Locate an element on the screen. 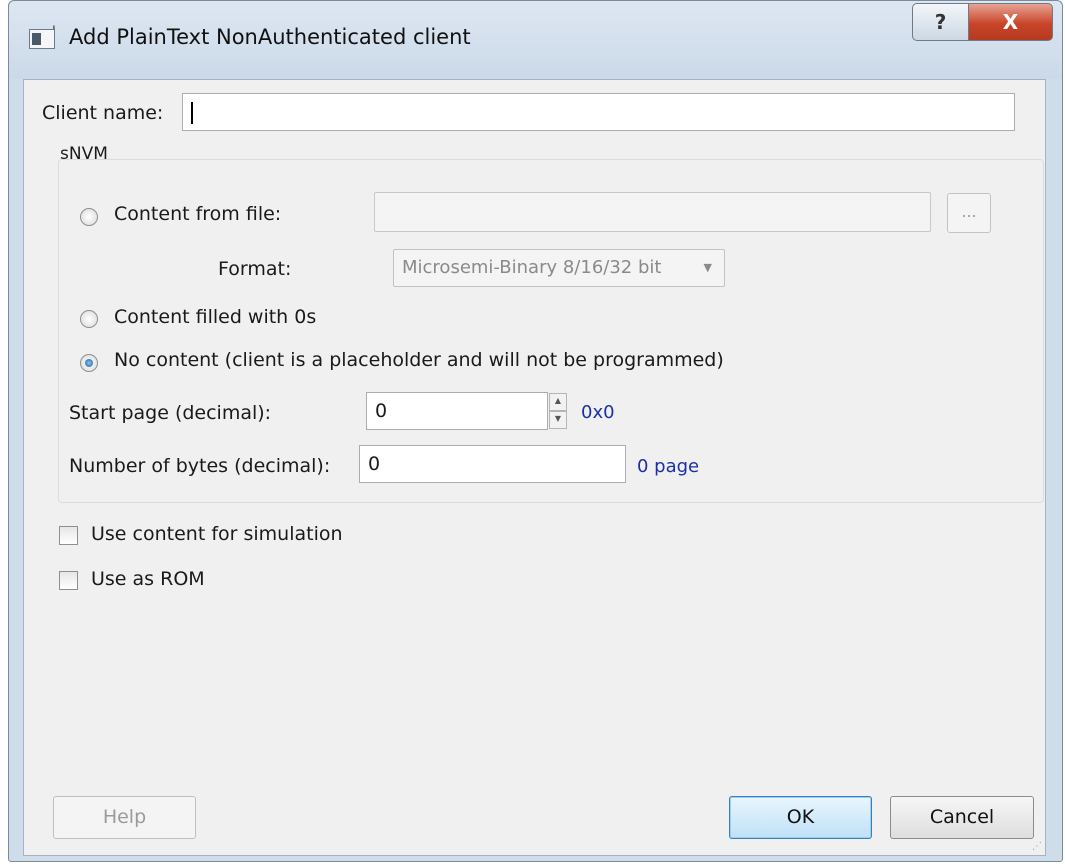  content-from-file-label: Content from file: is located at coordinates (198, 214).